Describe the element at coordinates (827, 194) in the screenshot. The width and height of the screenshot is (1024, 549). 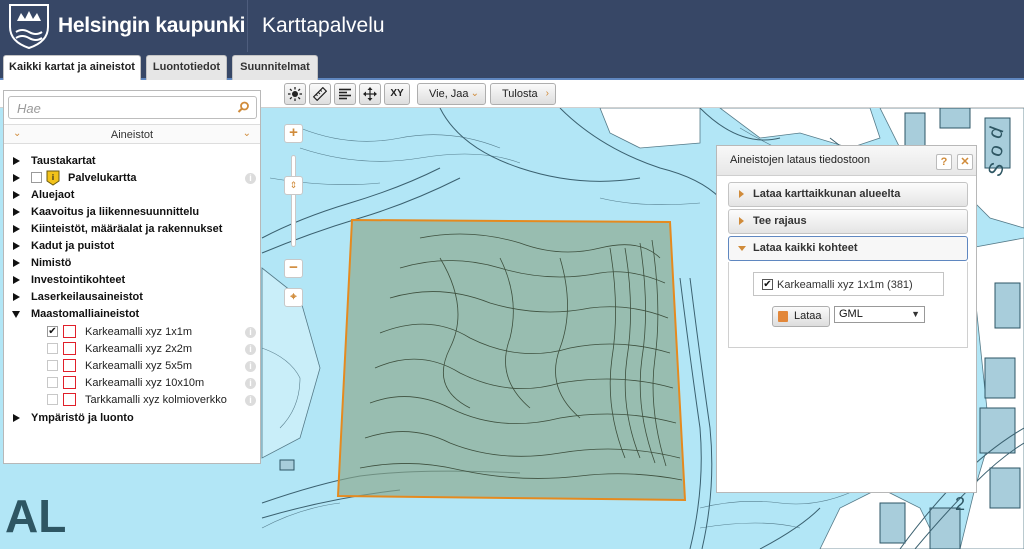
I see `section-label: Lataa karttaikkunan alueelta` at that location.